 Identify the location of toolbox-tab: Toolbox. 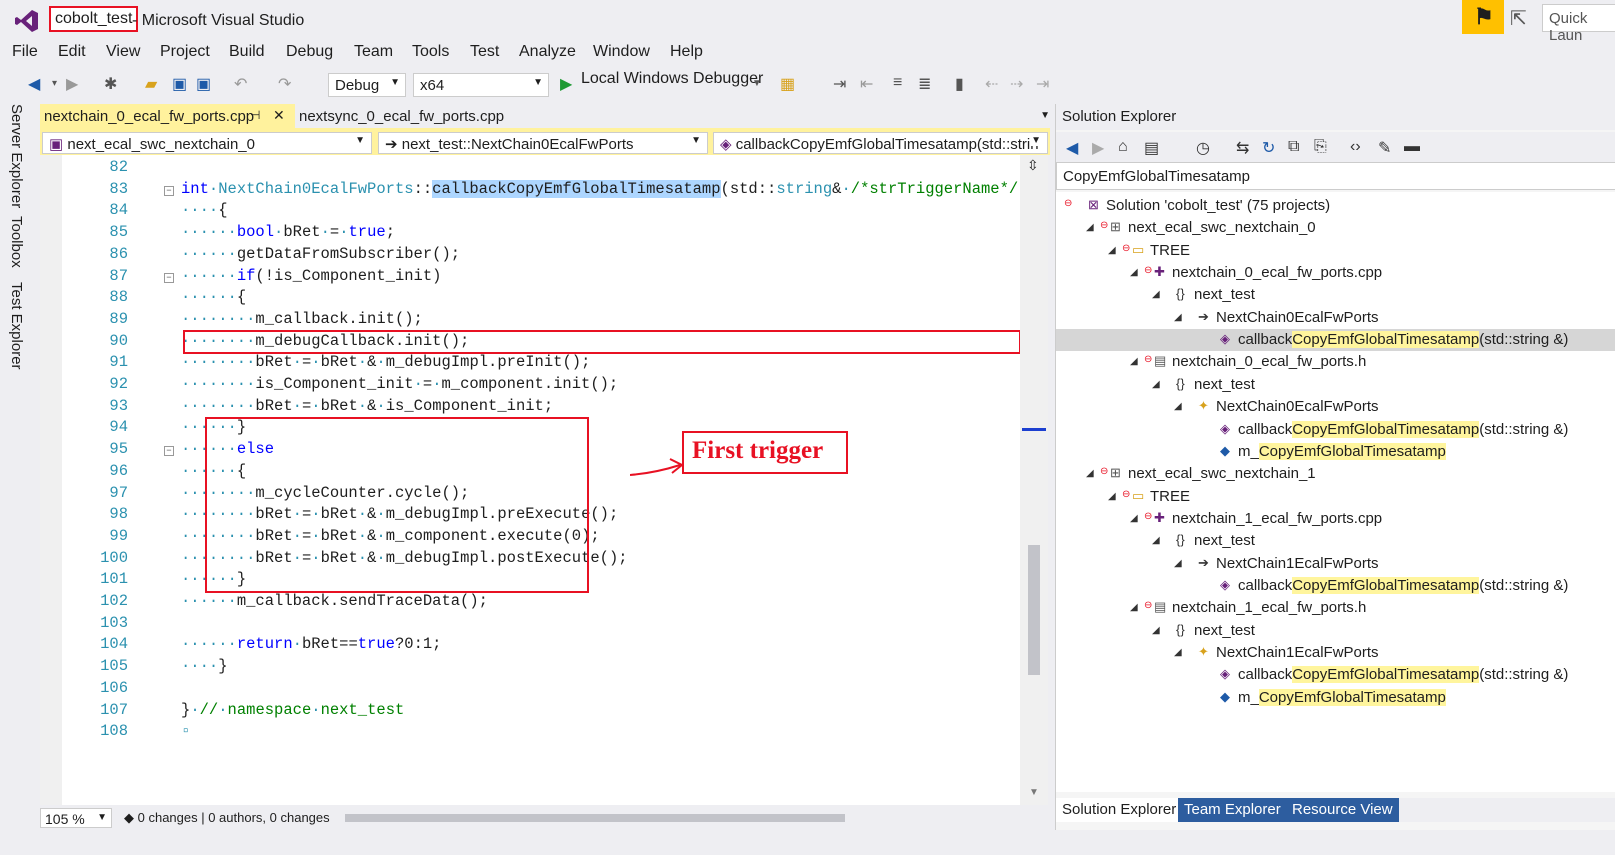
(16, 242).